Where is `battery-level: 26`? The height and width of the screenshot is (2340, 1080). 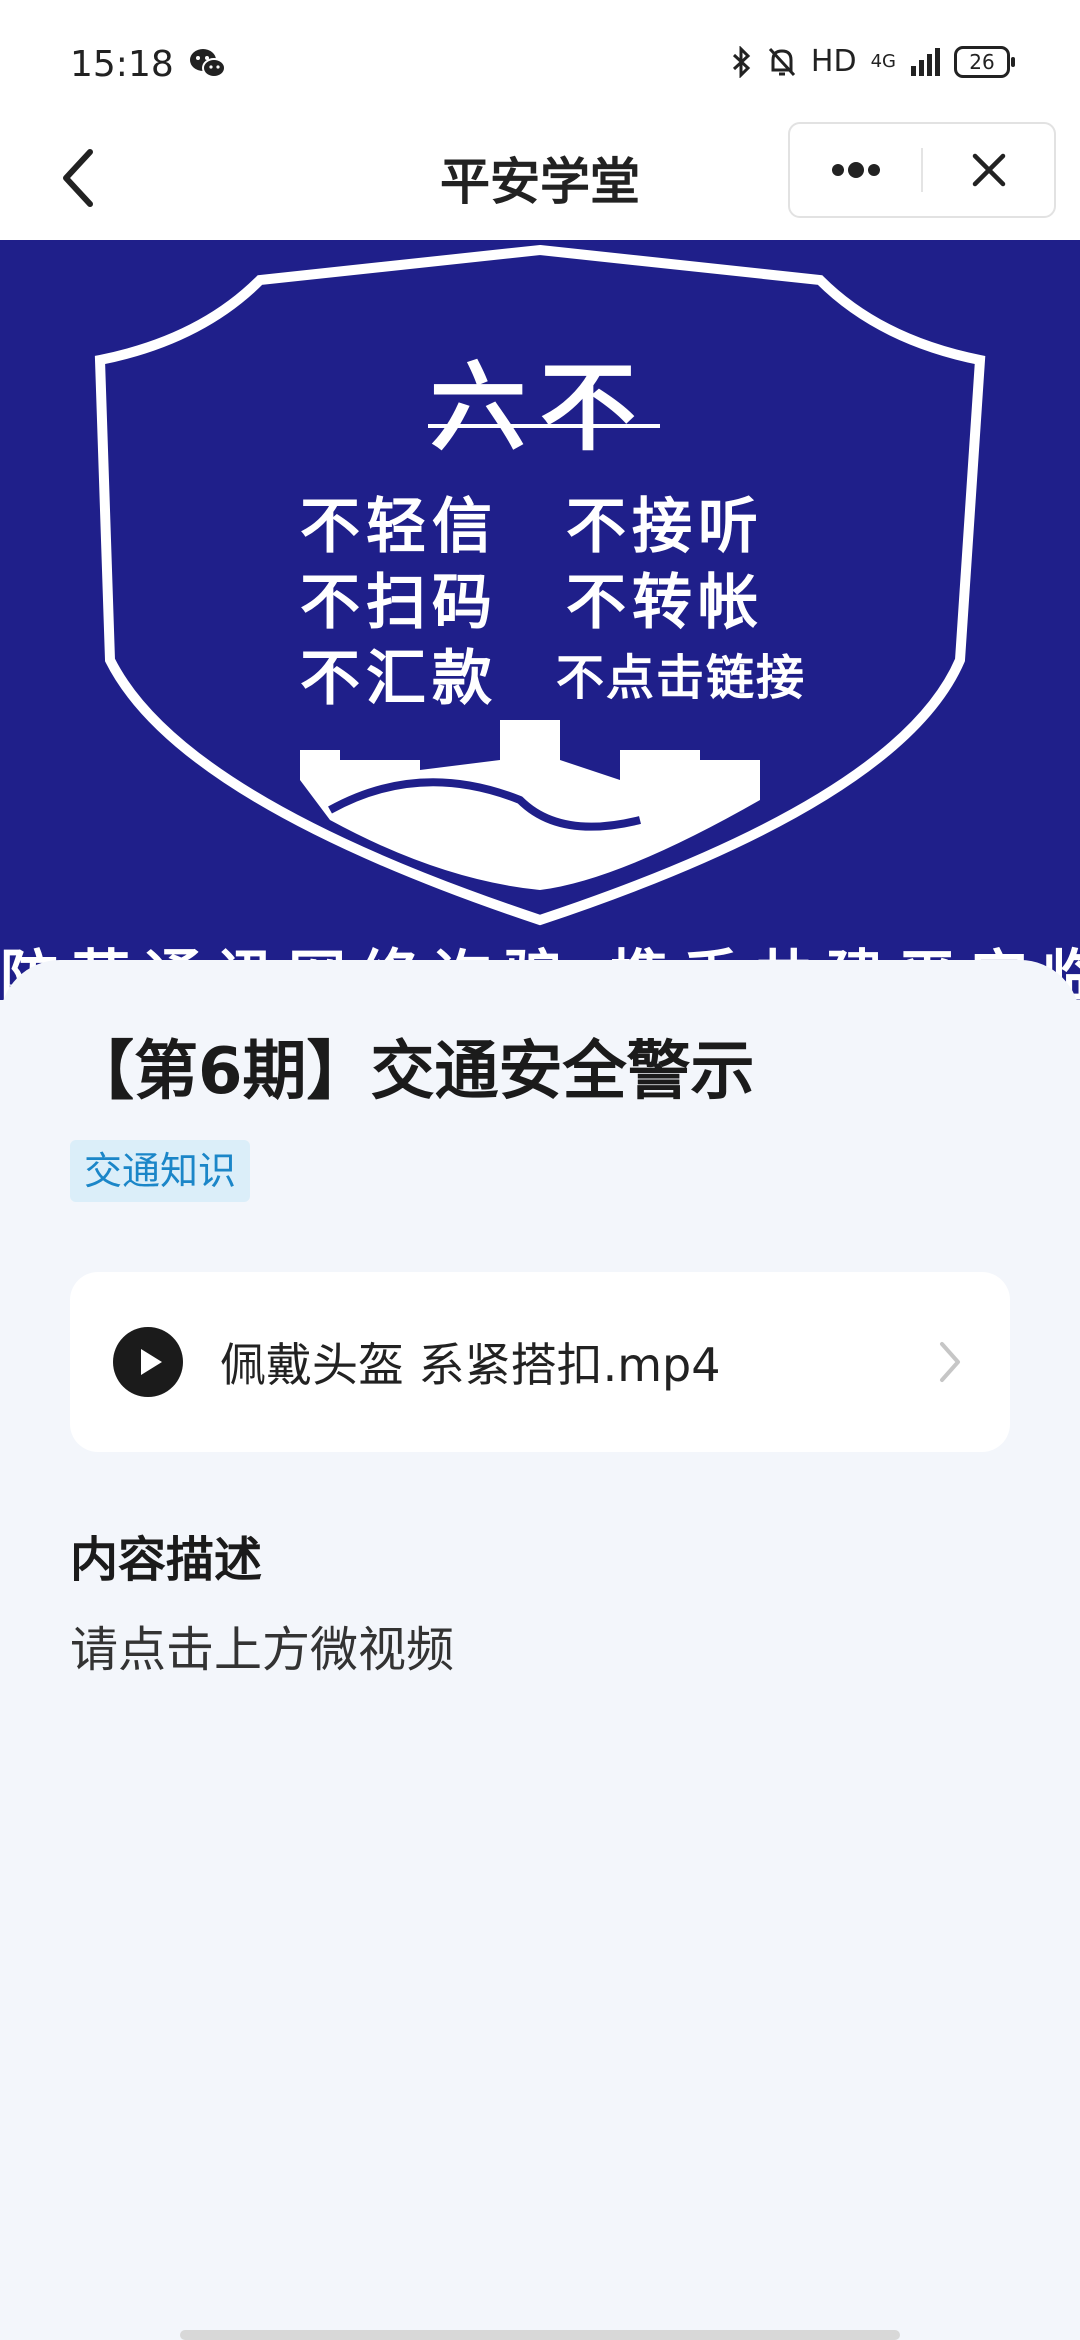 battery-level: 26 is located at coordinates (982, 61).